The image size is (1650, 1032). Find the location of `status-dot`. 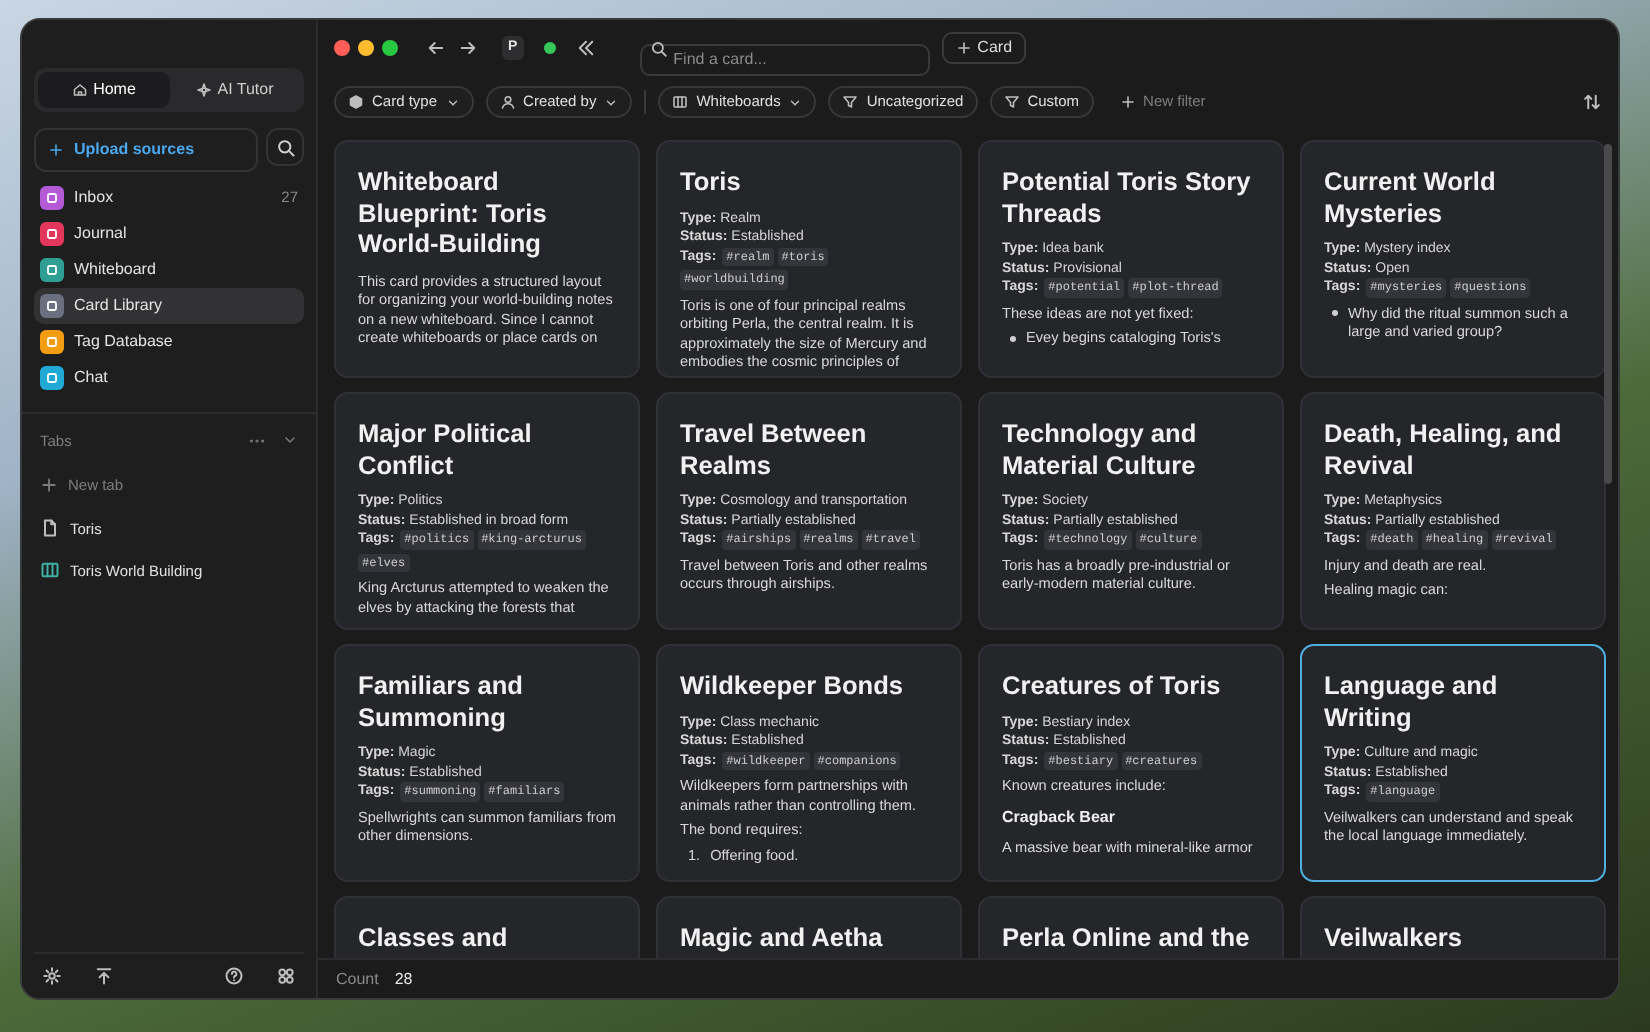

status-dot is located at coordinates (549, 48).